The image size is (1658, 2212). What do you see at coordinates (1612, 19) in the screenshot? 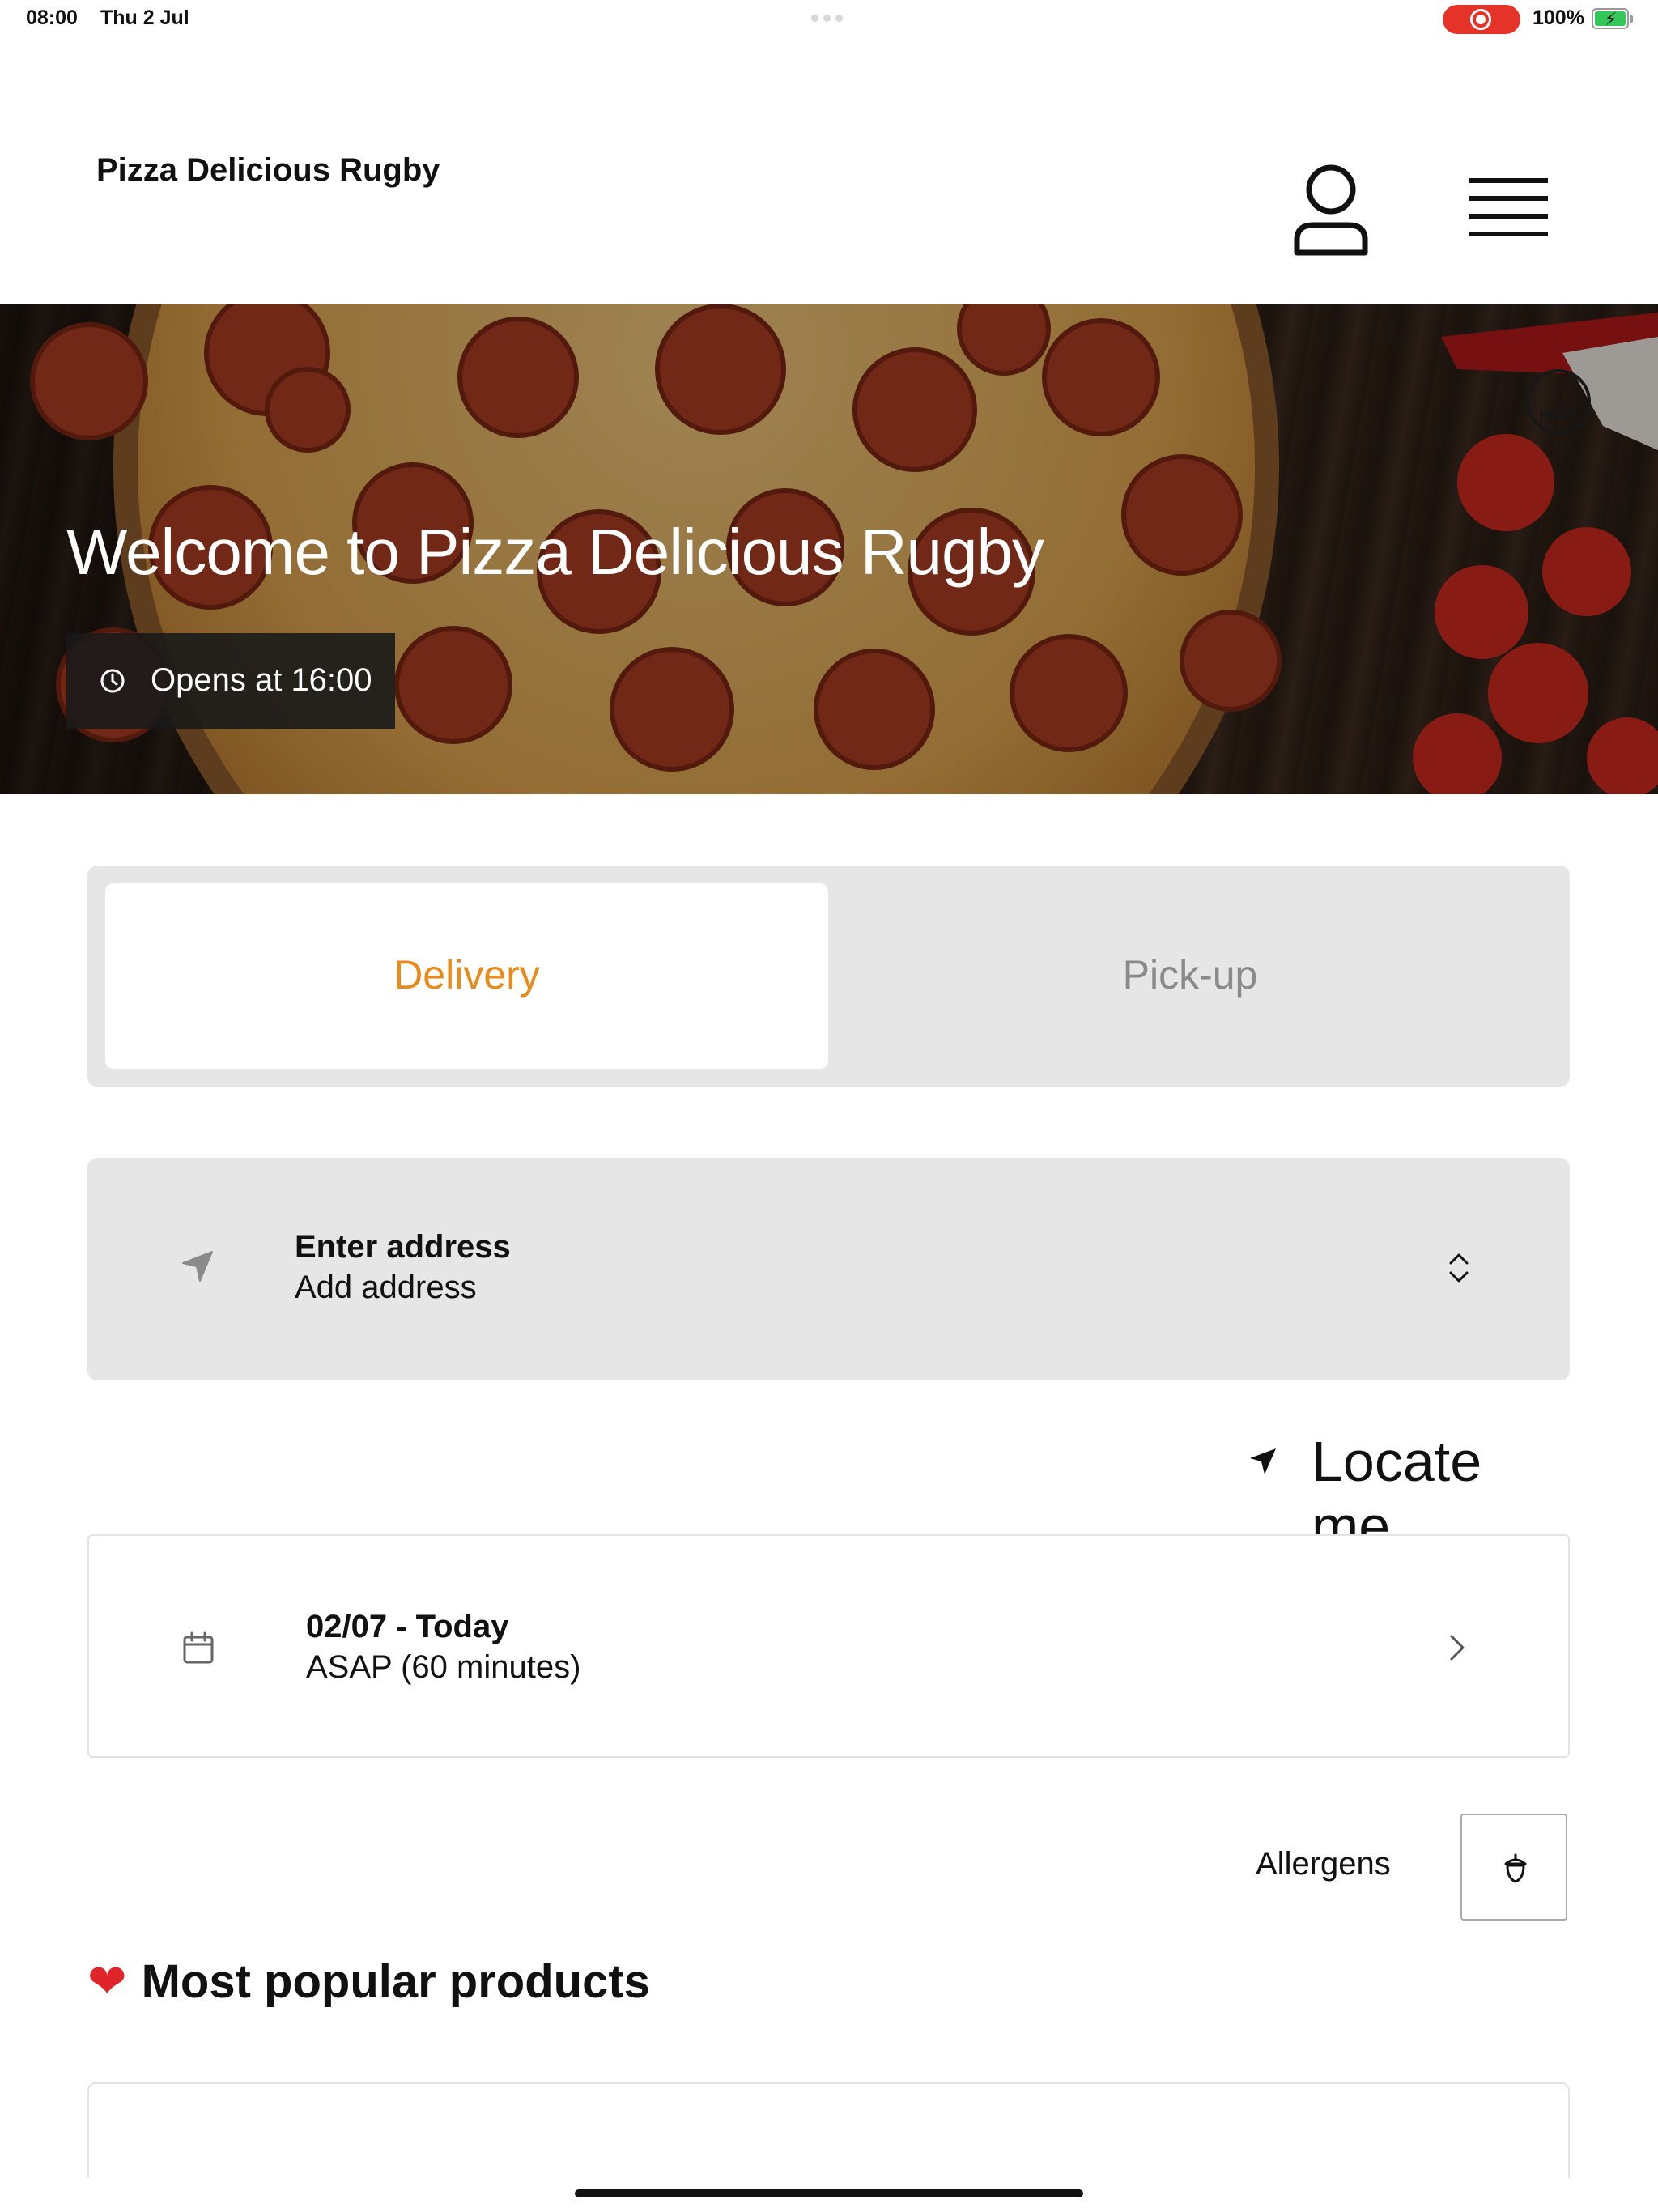
I see `battery-icon: ⚡` at bounding box center [1612, 19].